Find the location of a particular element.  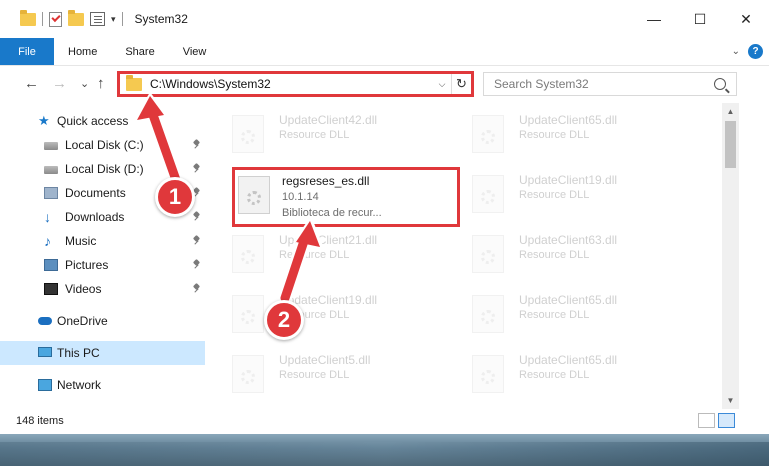

address-path: C:\Windows\System32 is located at coordinates (291, 84).